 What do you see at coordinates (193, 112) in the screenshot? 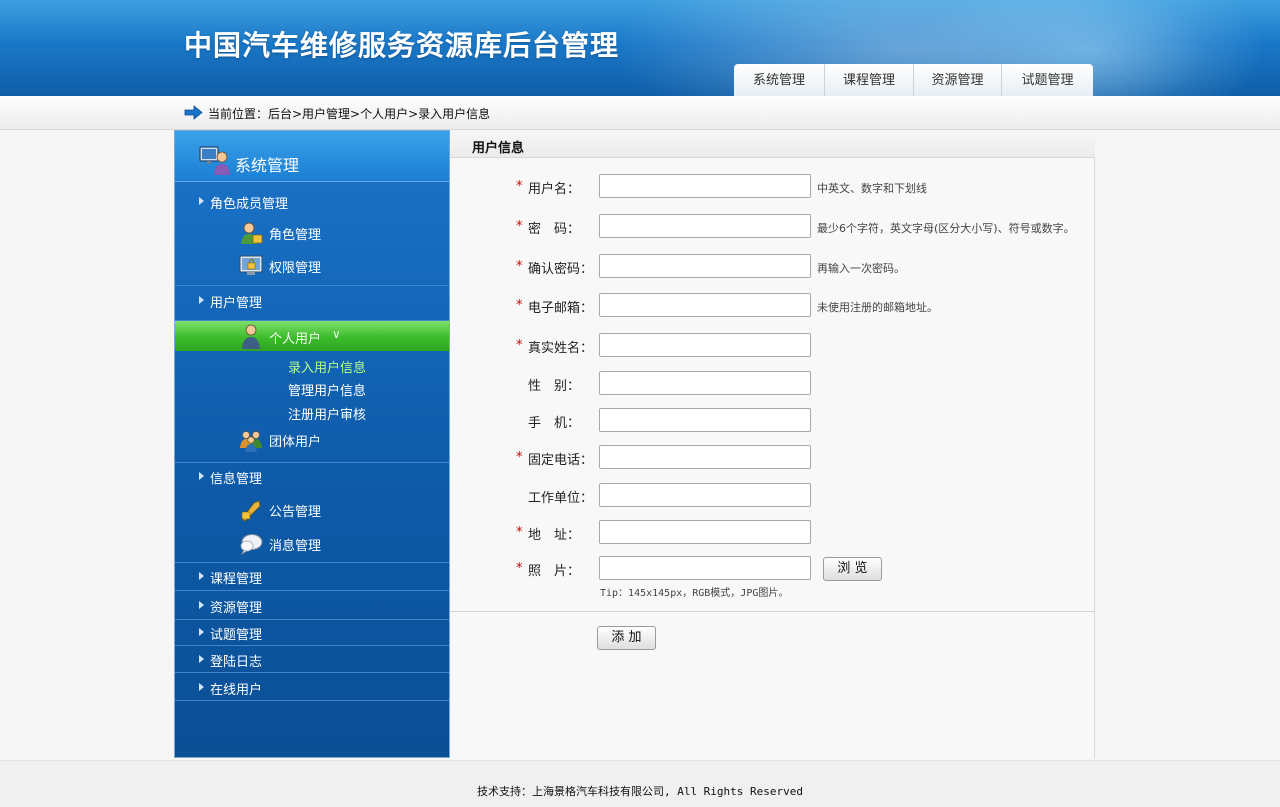
I see `arrow-right-icon` at bounding box center [193, 112].